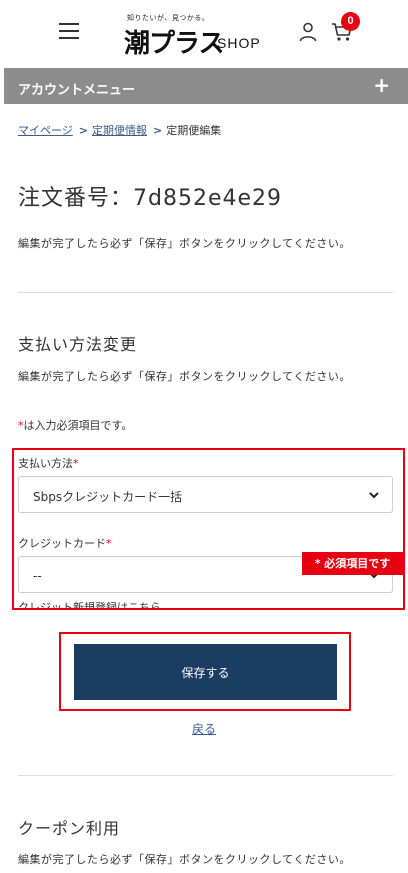 This screenshot has height=873, width=408. What do you see at coordinates (184, 243) in the screenshot?
I see `save-instruction-note: 編集が完了したら必ず「保存」ボタンをクリックしてください。` at bounding box center [184, 243].